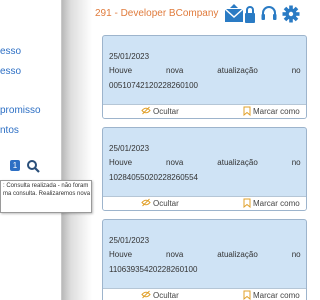 The width and height of the screenshot is (320, 300). What do you see at coordinates (235, 14) in the screenshot?
I see `mail-icon` at bounding box center [235, 14].